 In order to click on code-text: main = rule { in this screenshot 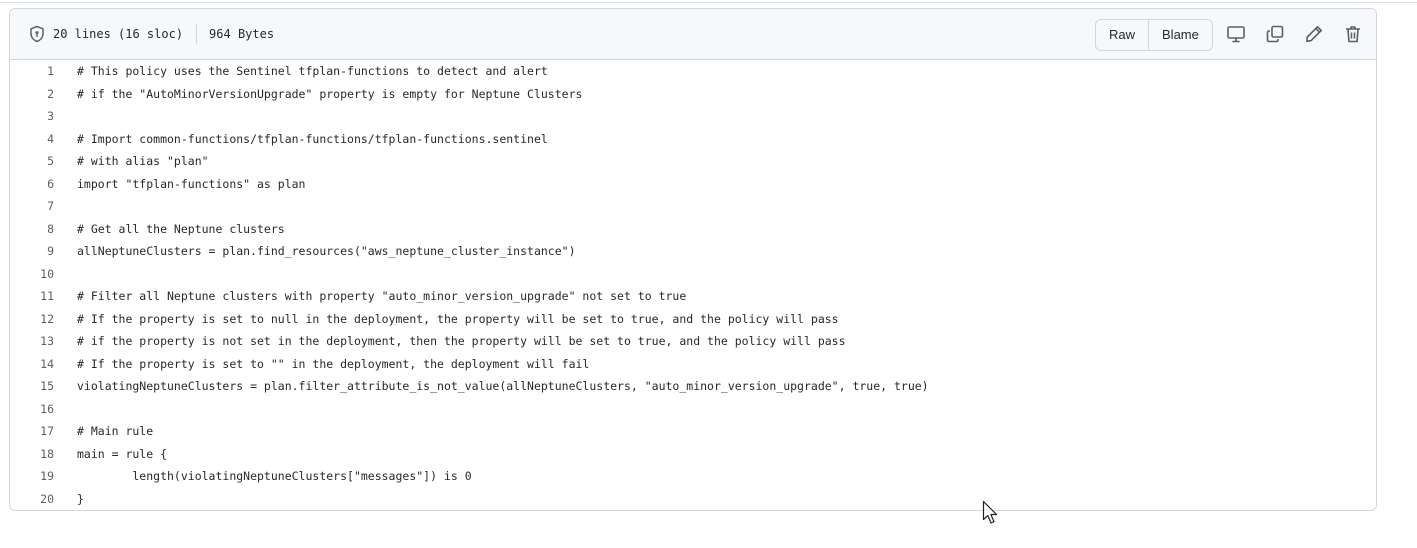, I will do `click(122, 453)`.